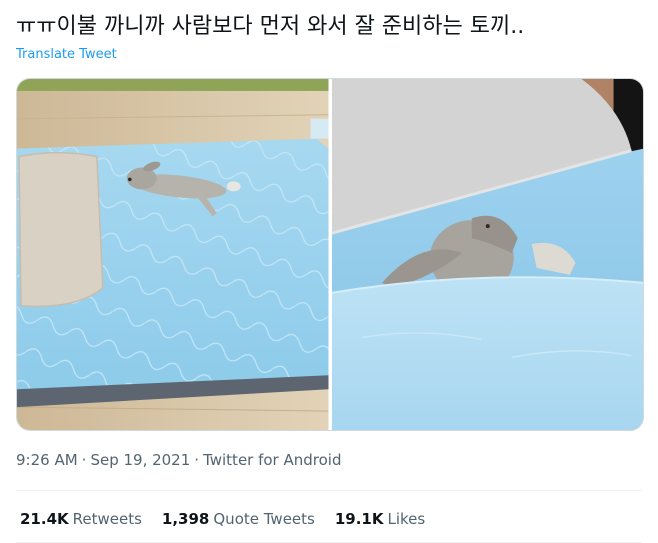 The image size is (658, 543). What do you see at coordinates (107, 519) in the screenshot?
I see `retweets-label: Retweets` at bounding box center [107, 519].